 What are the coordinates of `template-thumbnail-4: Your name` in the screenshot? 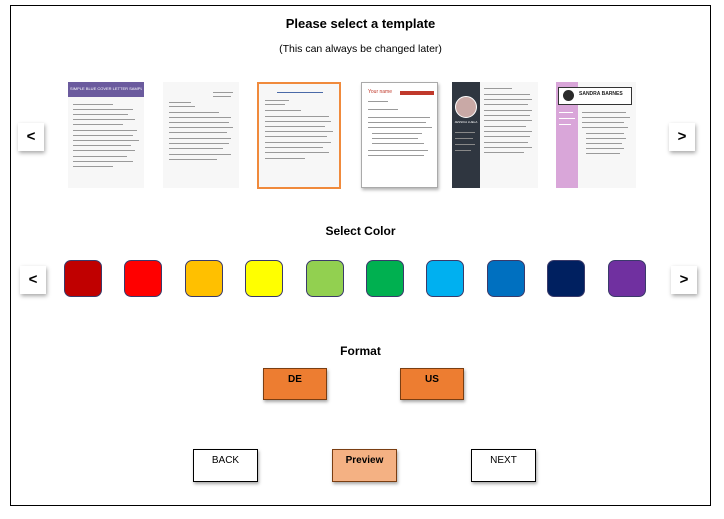 It's located at (399, 135).